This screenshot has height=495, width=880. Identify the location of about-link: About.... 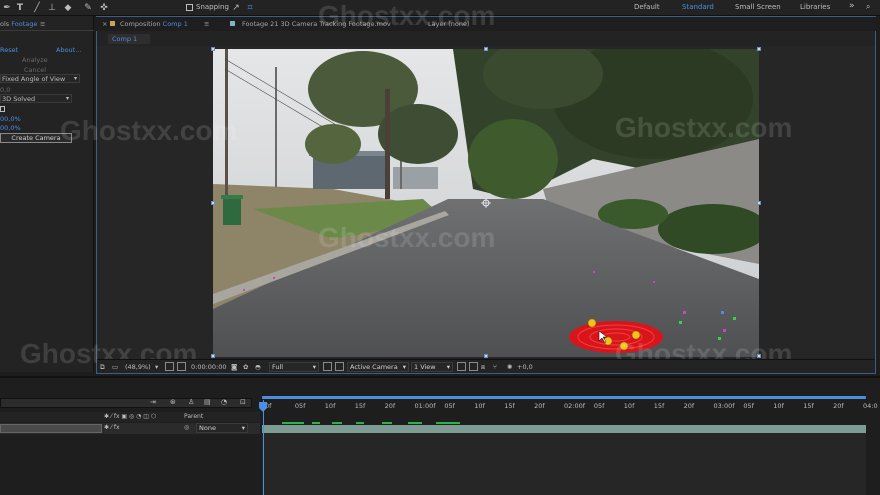
(68, 50).